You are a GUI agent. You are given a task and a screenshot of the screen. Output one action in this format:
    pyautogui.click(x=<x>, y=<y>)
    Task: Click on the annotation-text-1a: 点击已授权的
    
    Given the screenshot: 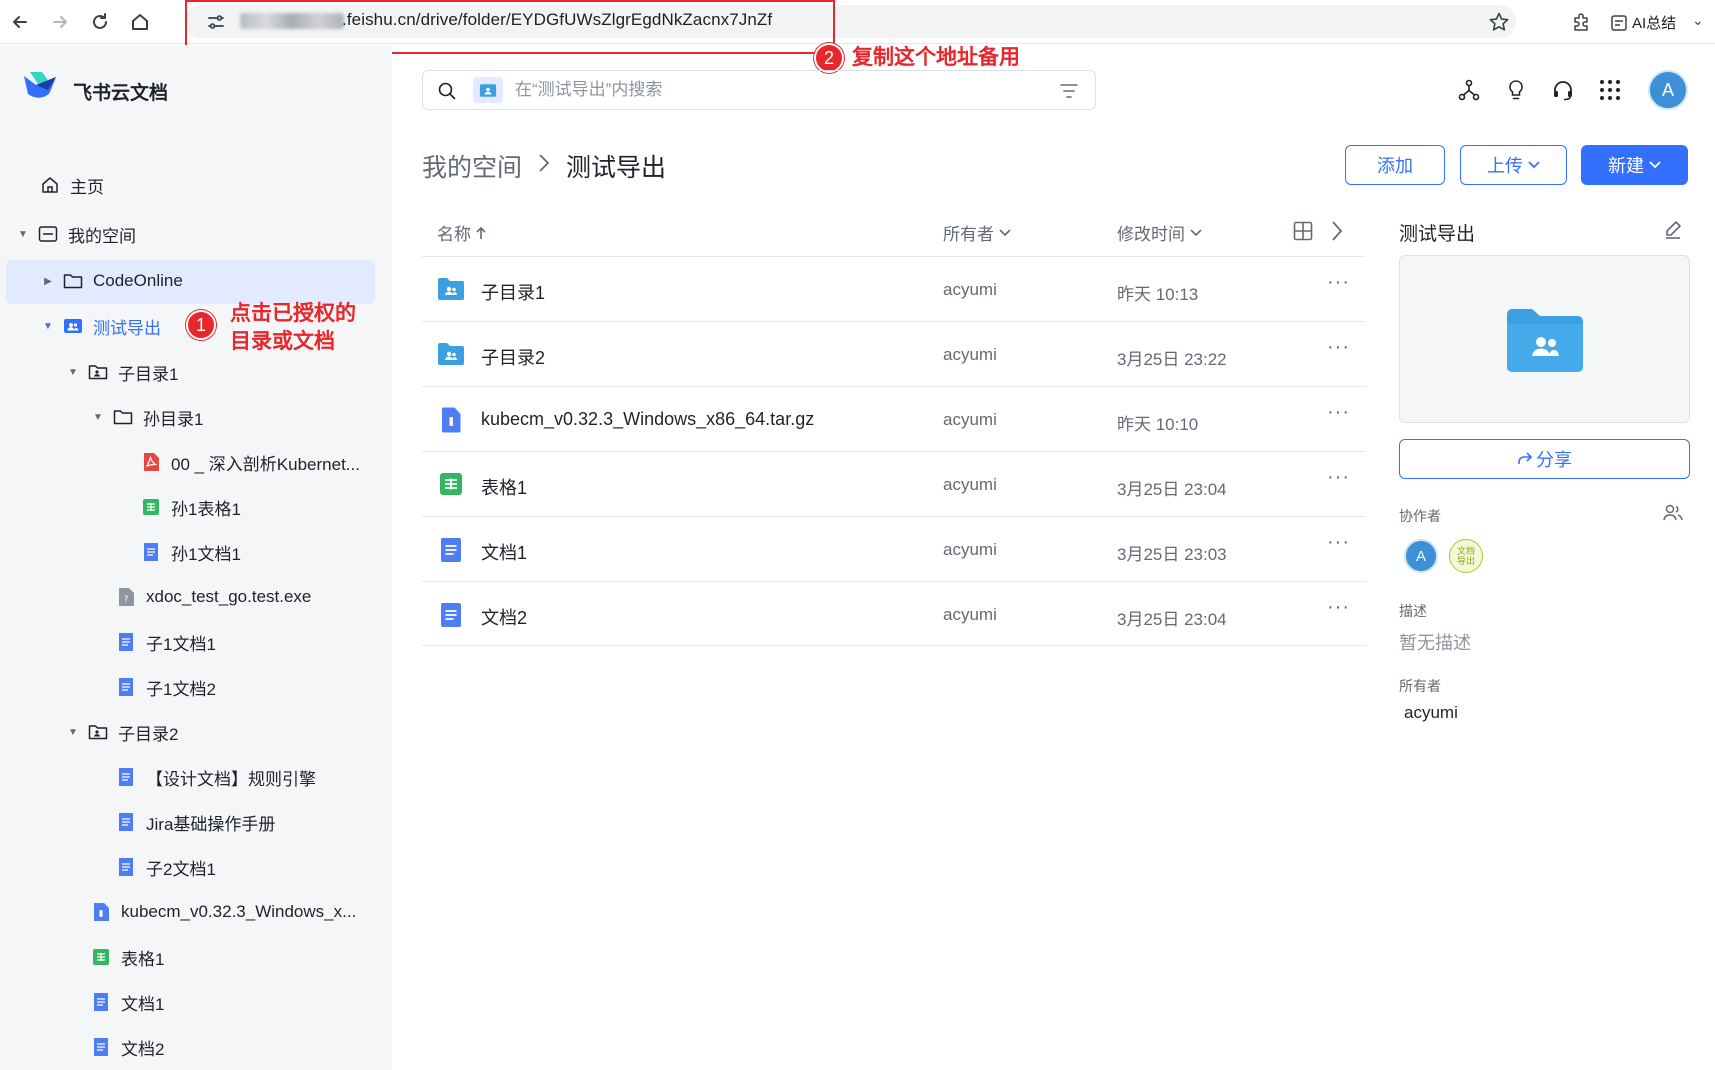 What is the action you would take?
    pyautogui.click(x=293, y=313)
    